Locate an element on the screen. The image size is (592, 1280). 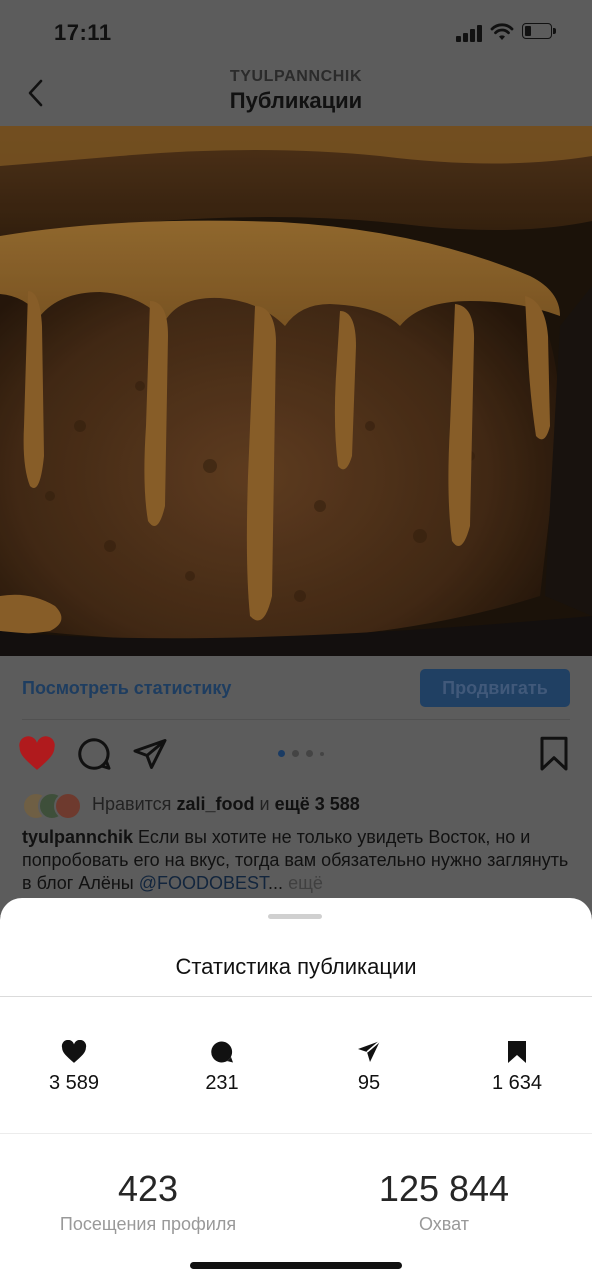
bookmark-icon is located at coordinates (517, 1052).